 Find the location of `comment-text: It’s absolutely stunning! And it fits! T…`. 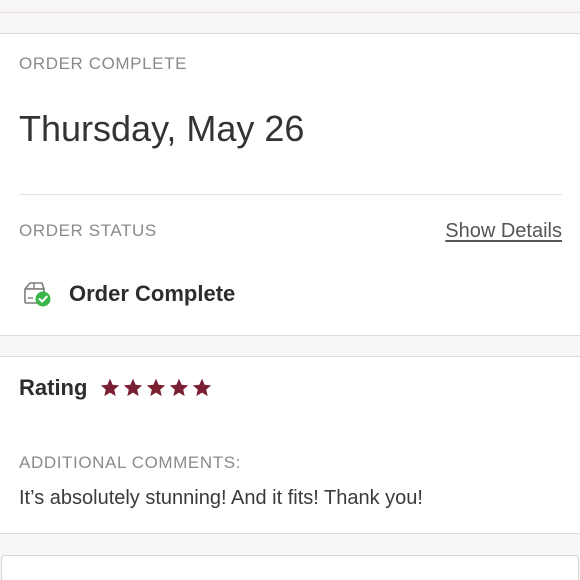

comment-text: It’s absolutely stunning! And it fits! T… is located at coordinates (221, 498).